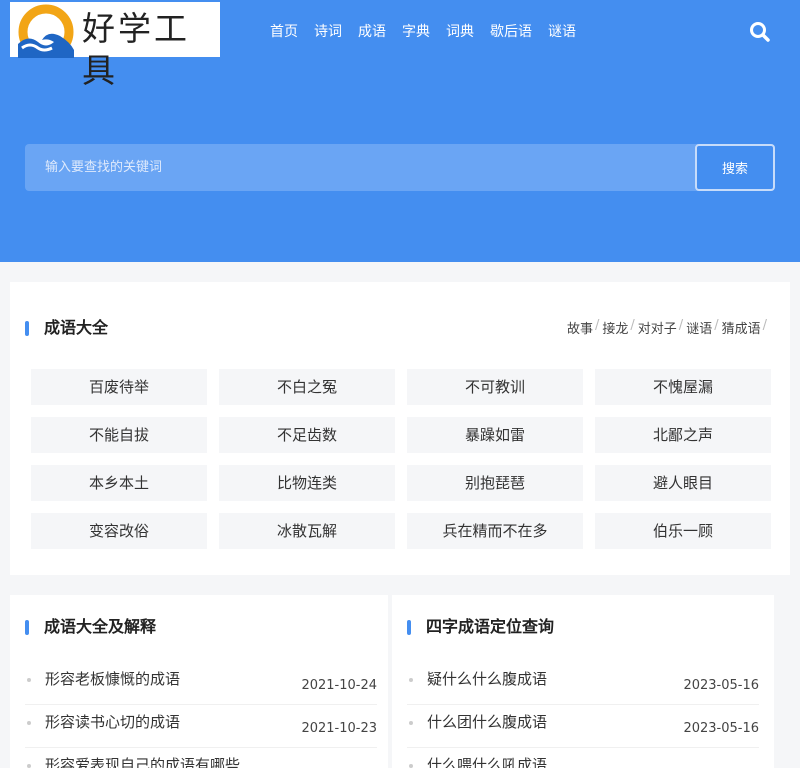 The image size is (800, 768). What do you see at coordinates (307, 531) in the screenshot?
I see `idiom-item: 冰散瓦解` at bounding box center [307, 531].